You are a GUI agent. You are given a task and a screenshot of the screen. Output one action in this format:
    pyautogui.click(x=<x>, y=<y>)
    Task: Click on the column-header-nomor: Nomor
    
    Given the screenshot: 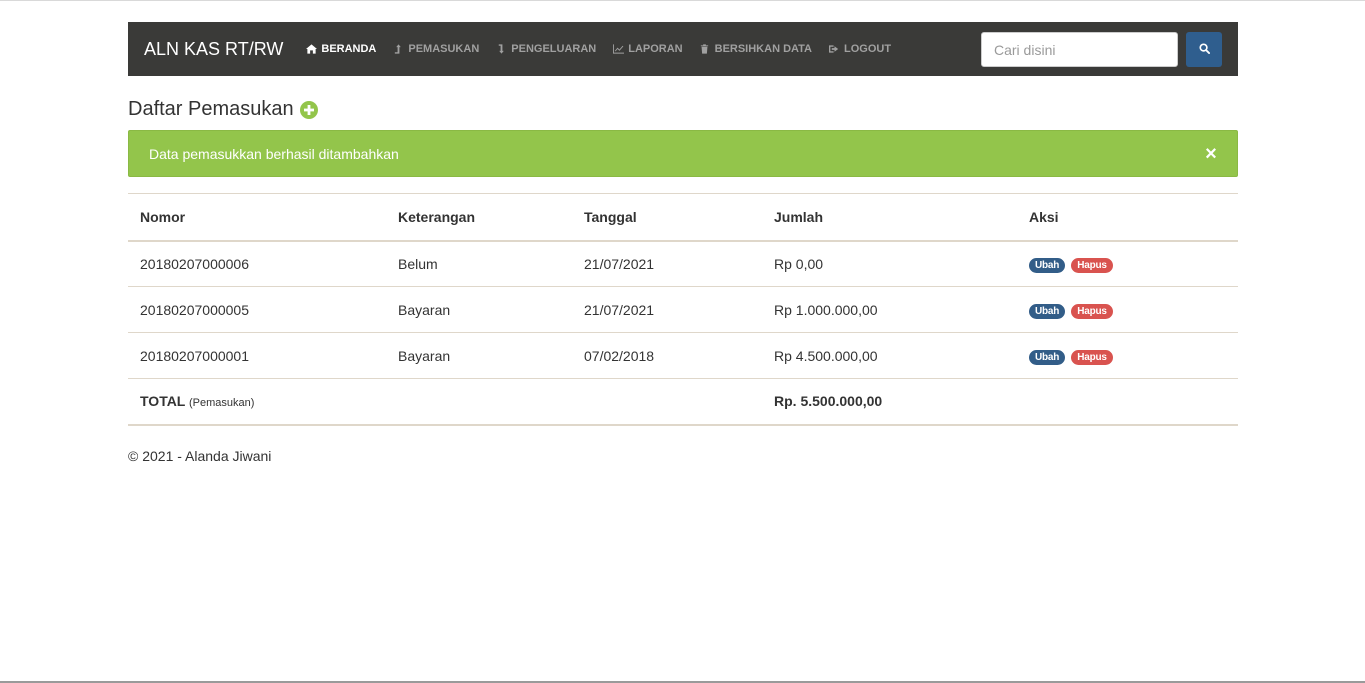 What is the action you would take?
    pyautogui.click(x=257, y=217)
    